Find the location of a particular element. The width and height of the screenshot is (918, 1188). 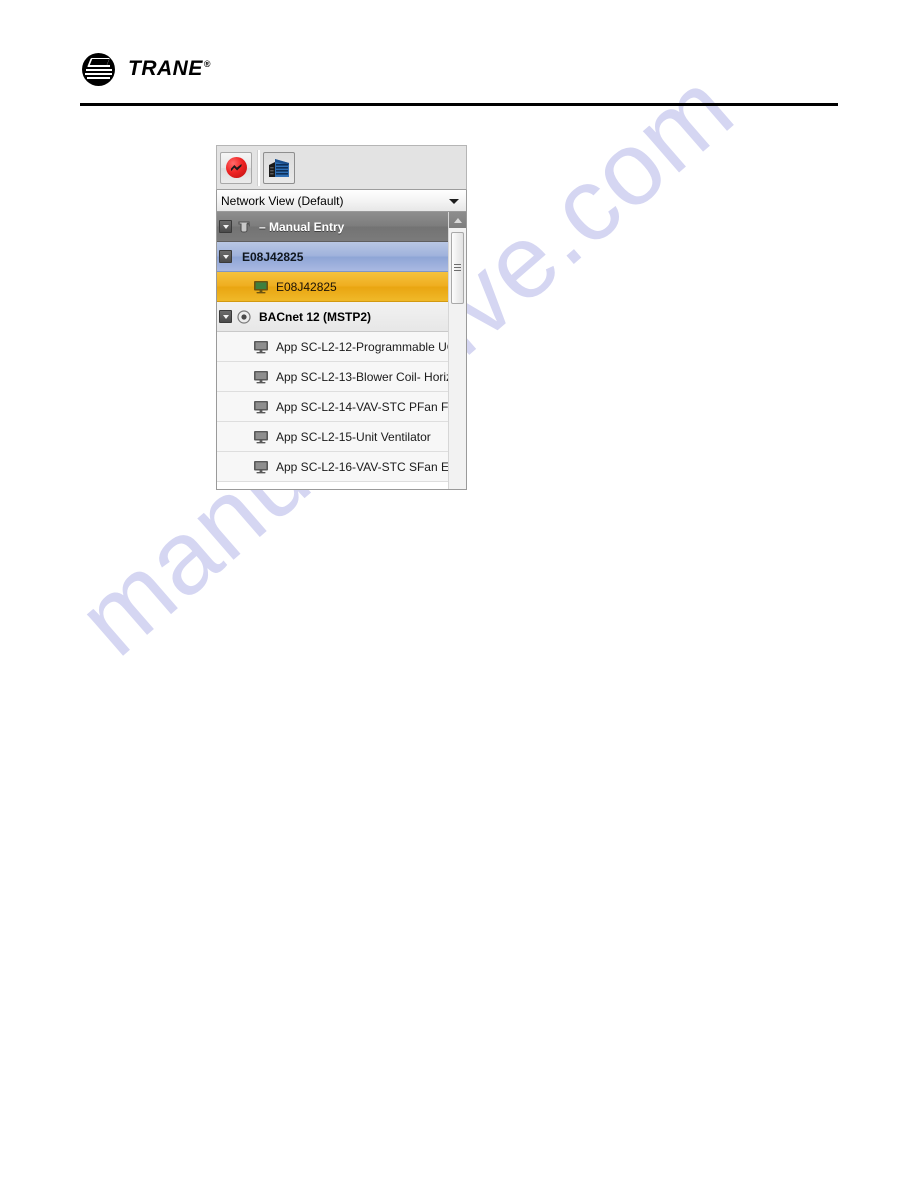

brand-logo: TRANE® is located at coordinates (146, 69).